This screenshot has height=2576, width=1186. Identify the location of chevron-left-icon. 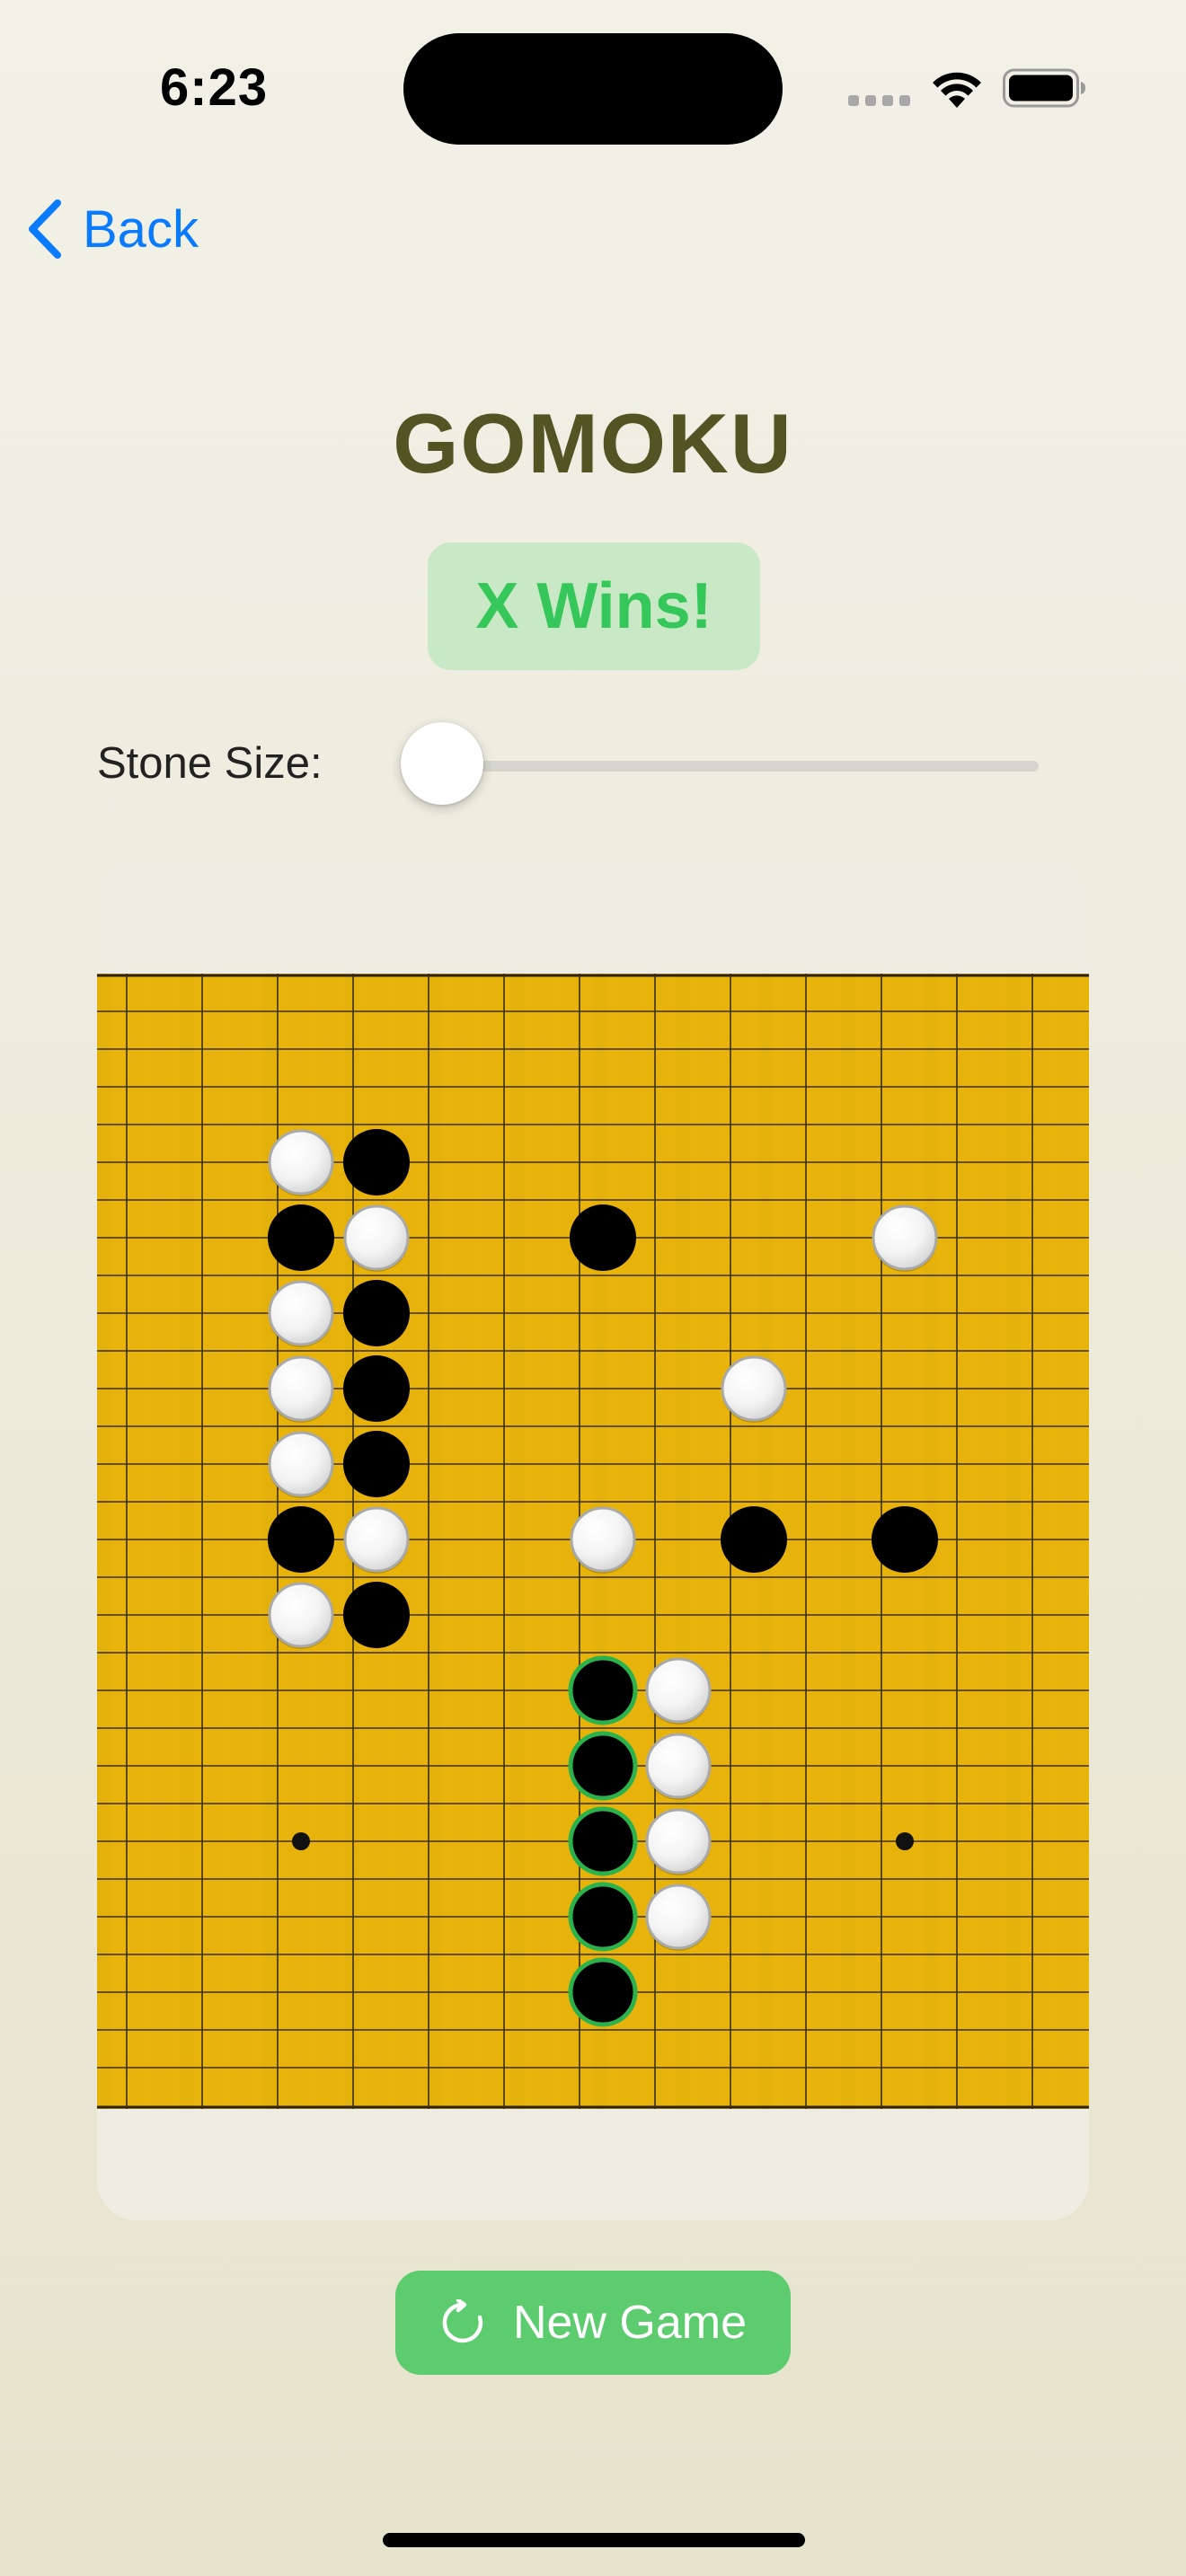
(45, 229).